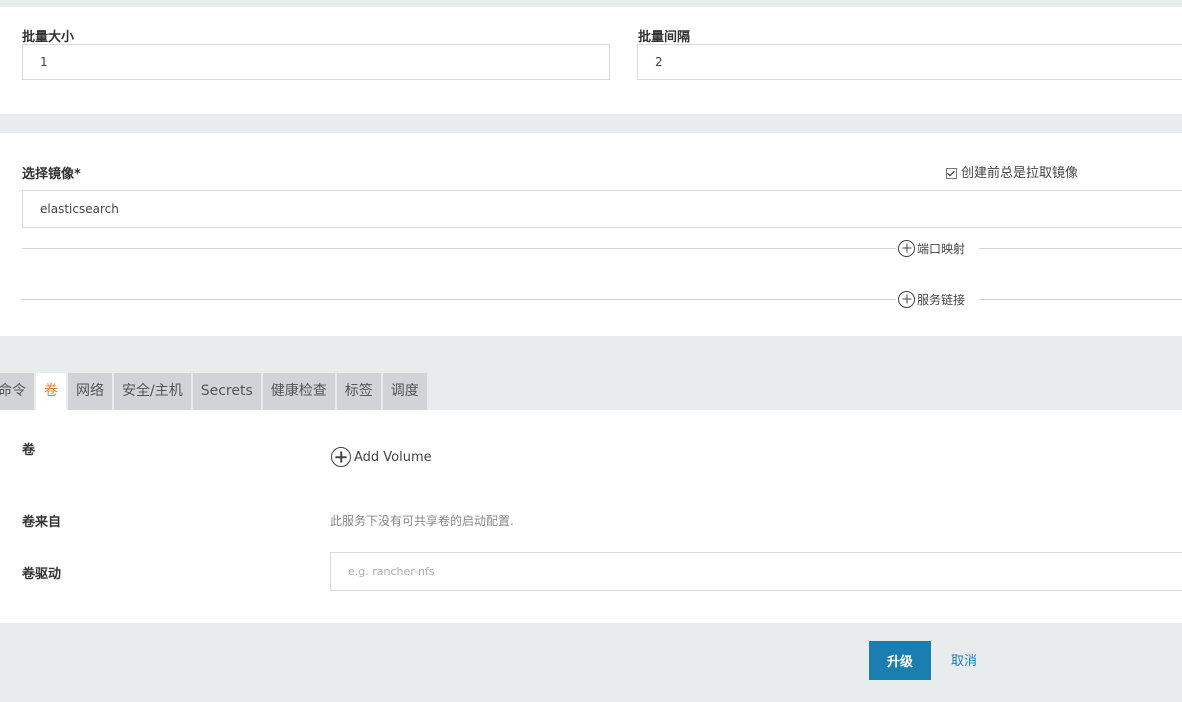 This screenshot has width=1182, height=702. I want to click on volume-driver-input, so click(756, 571).